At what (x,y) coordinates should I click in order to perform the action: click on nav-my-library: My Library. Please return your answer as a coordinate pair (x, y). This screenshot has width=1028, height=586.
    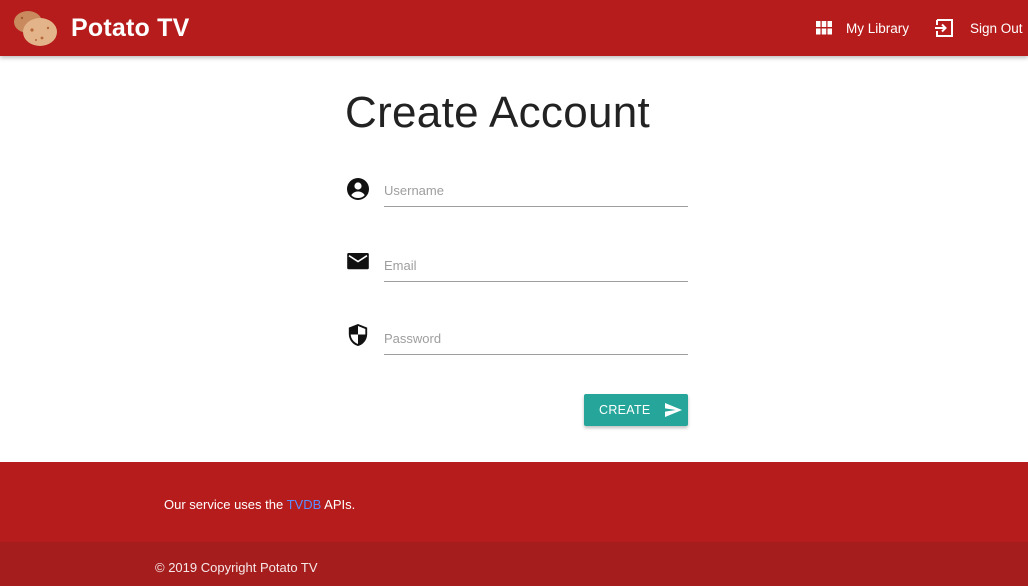
    Looking at the image, I should click on (862, 28).